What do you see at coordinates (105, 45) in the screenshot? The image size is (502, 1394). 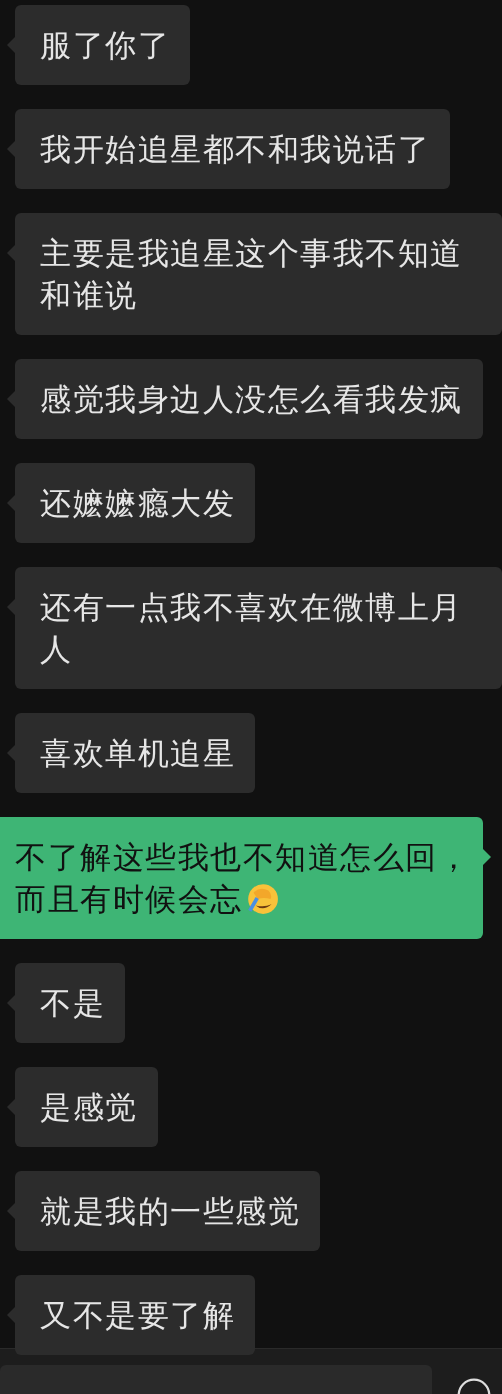 I see `message-text: 服了你了` at bounding box center [105, 45].